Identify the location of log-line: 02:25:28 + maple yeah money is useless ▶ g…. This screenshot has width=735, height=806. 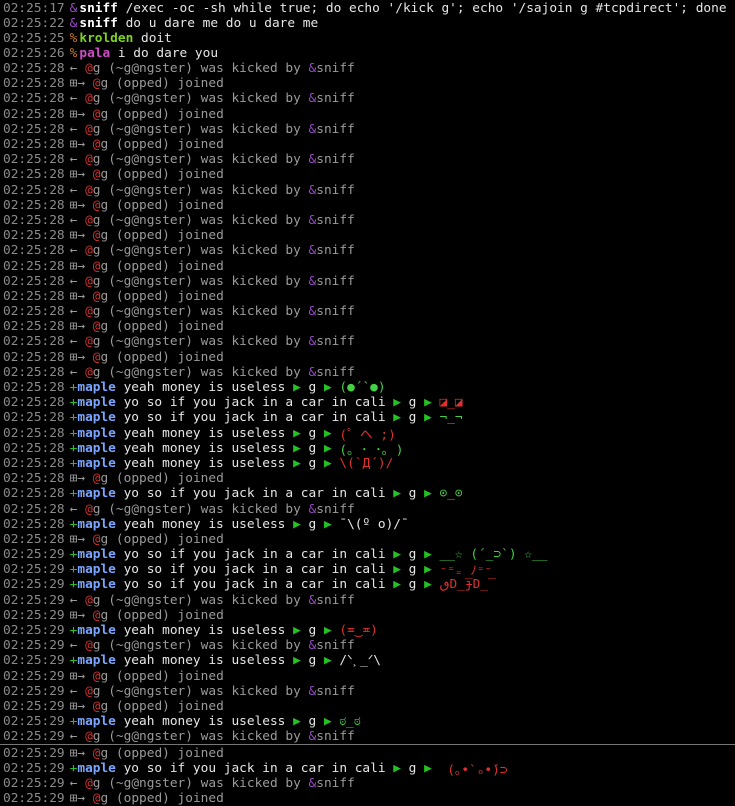
(367, 463).